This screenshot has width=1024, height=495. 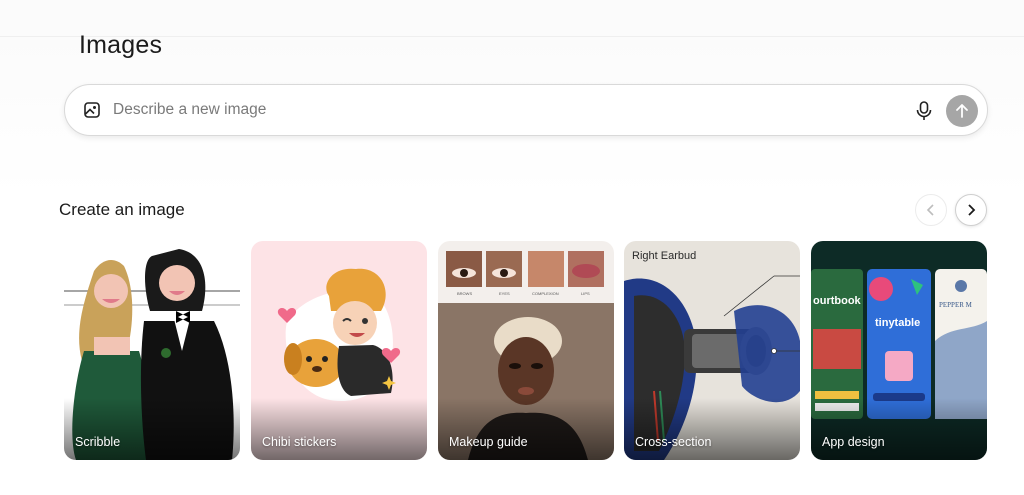 What do you see at coordinates (98, 442) in the screenshot?
I see `card-label: Scribble` at bounding box center [98, 442].